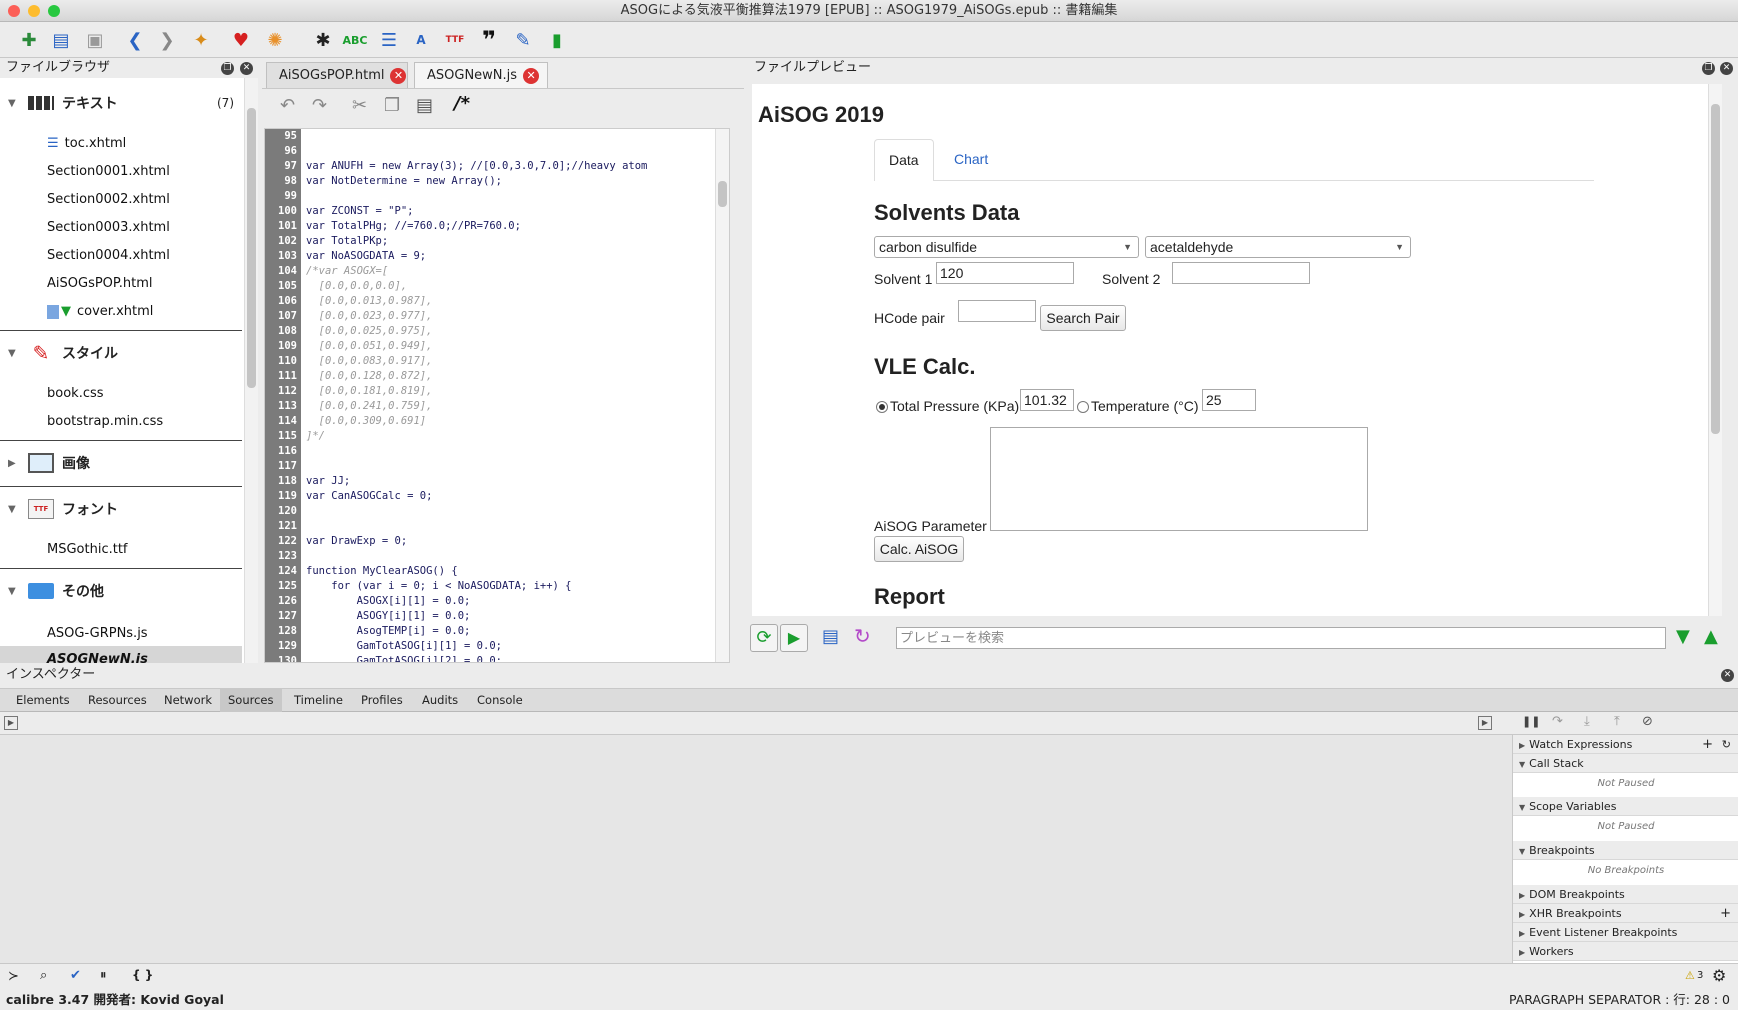 The width and height of the screenshot is (1738, 1010). I want to click on file-item: ▼ cover.xhtml, so click(100, 312).